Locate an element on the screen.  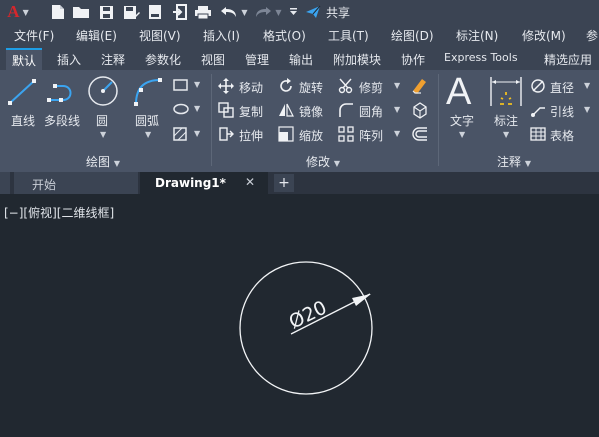
arc-icon is located at coordinates (148, 92).